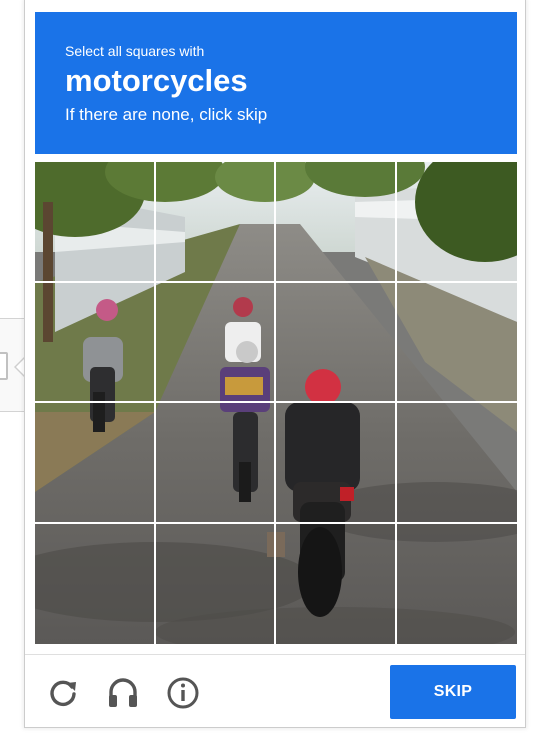  Describe the element at coordinates (166, 114) in the screenshot. I see `challenge-subtext: If there are none, click skip` at that location.